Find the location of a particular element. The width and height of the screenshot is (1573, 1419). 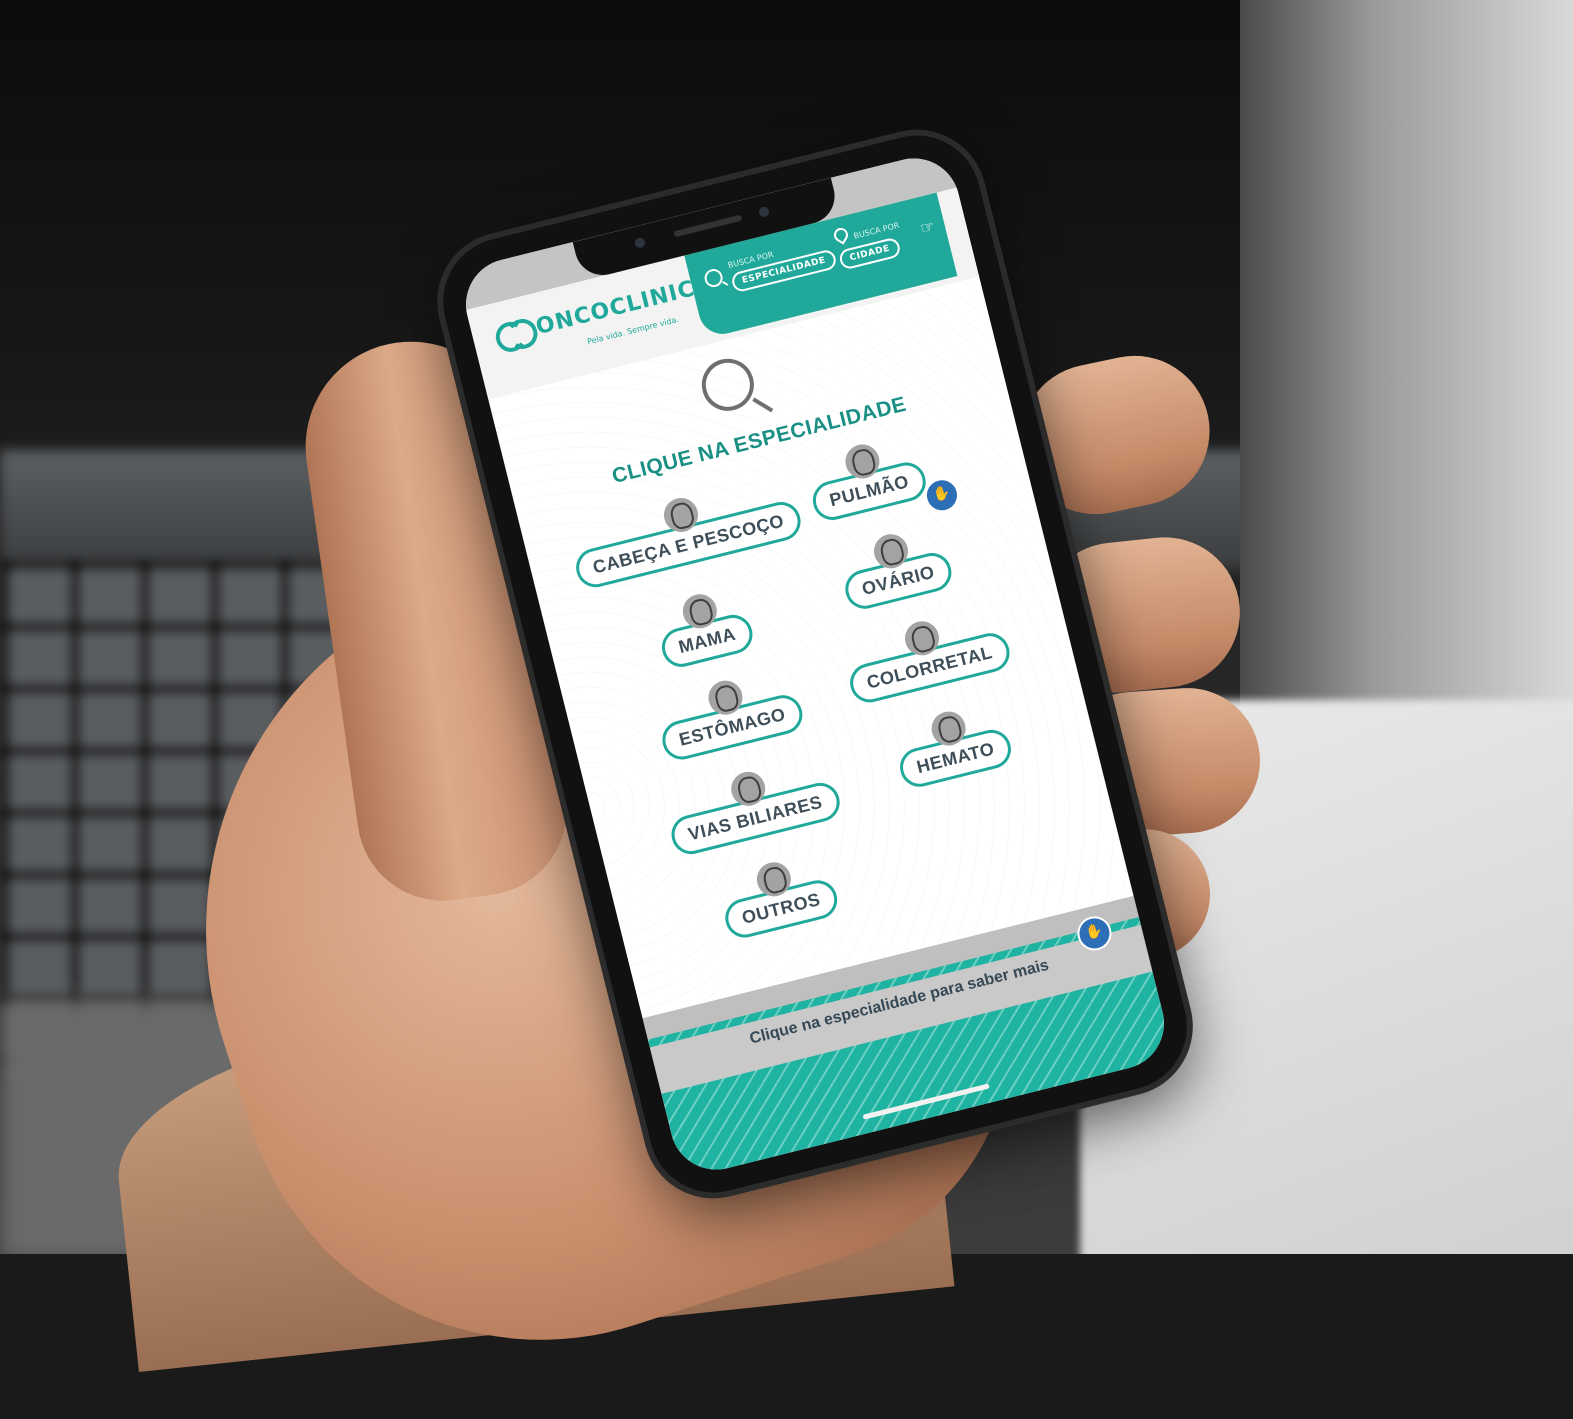

speaker-grille is located at coordinates (708, 226).